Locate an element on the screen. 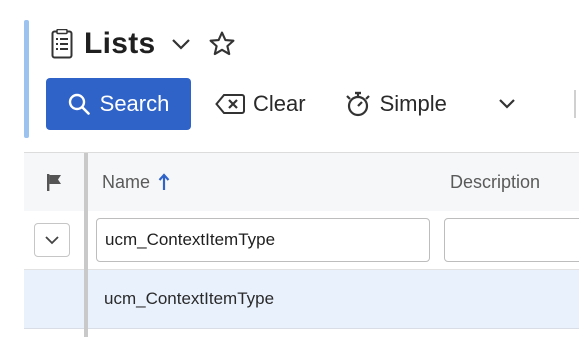 The width and height of the screenshot is (579, 337). simple-mode-button: Simple is located at coordinates (395, 104).